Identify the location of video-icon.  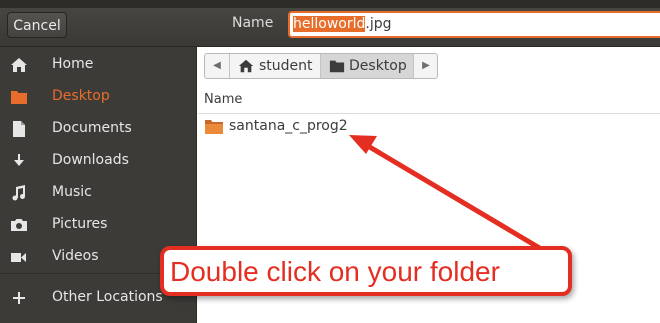
(18, 257).